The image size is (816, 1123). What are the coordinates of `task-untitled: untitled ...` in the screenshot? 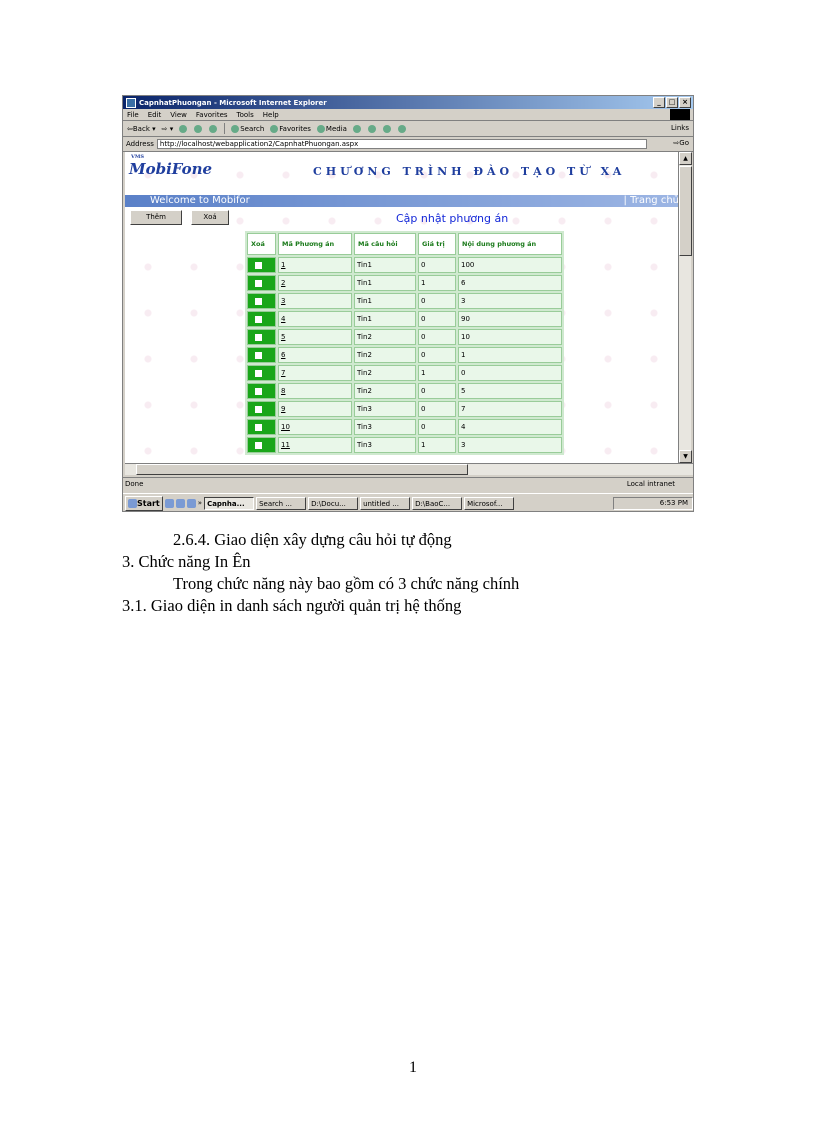 It's located at (385, 503).